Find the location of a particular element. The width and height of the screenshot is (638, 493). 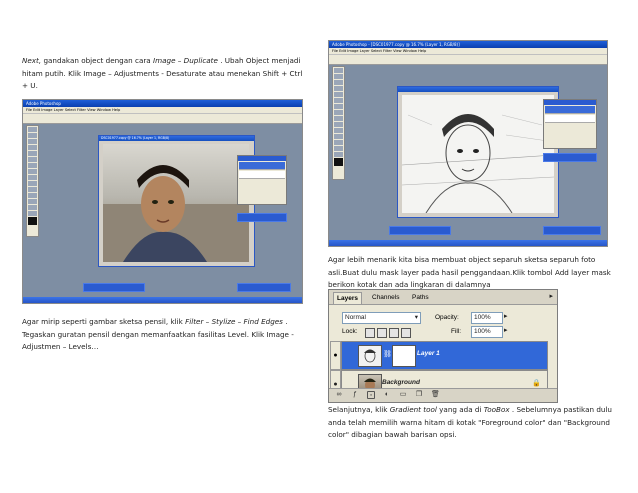

layer-style-icon: ƒ is located at coordinates (355, 395).